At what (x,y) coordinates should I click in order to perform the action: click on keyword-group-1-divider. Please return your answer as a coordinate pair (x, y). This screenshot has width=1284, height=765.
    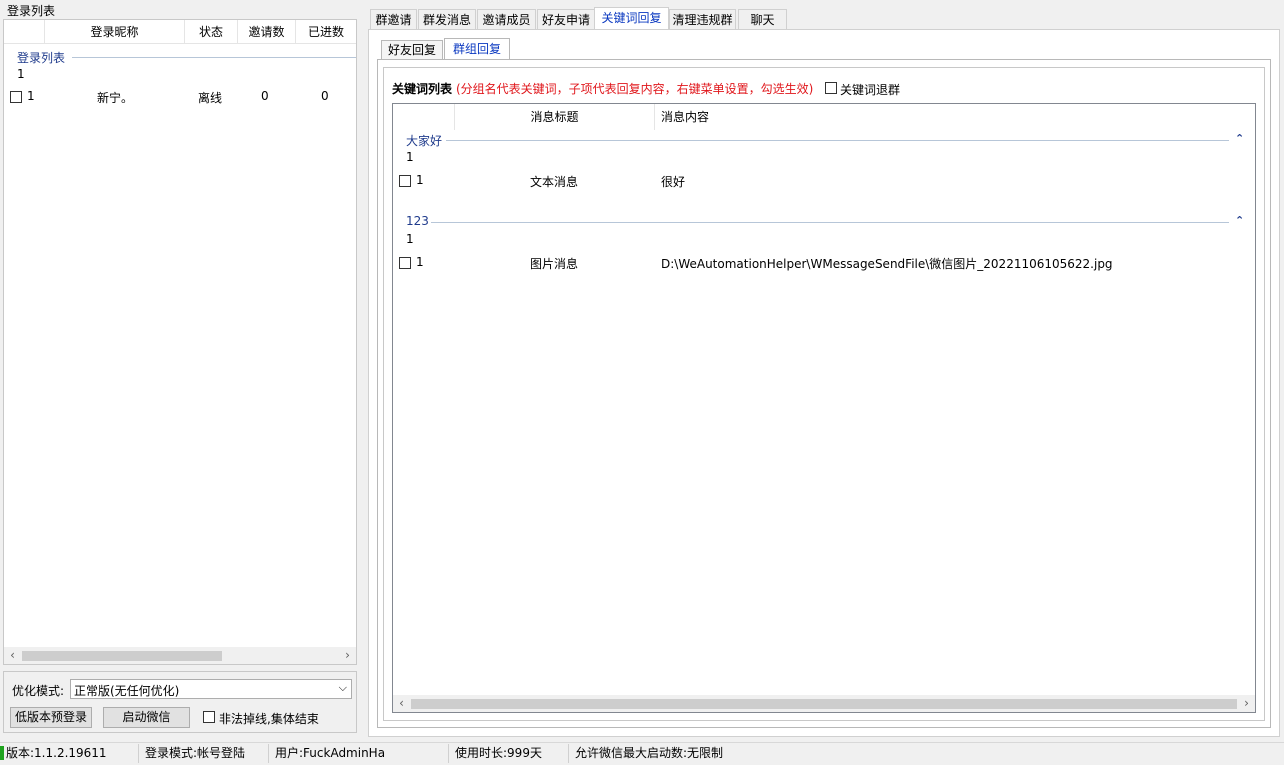
    Looking at the image, I should click on (837, 140).